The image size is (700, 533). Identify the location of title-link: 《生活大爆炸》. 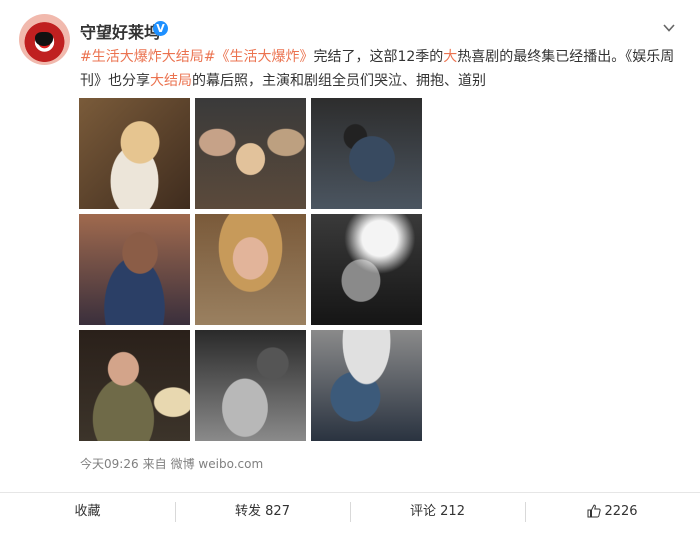
(264, 57).